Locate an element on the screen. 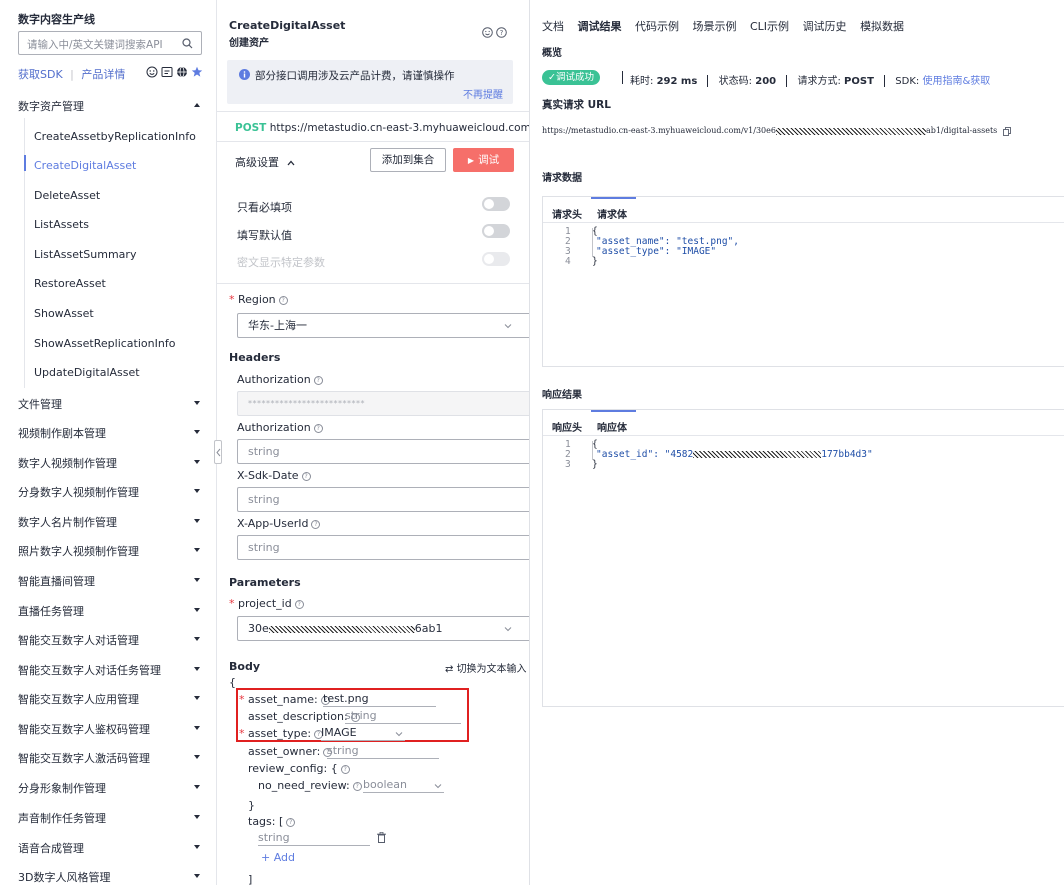 This screenshot has height=885, width=1064. asset-name-input: test.png is located at coordinates (379, 699).